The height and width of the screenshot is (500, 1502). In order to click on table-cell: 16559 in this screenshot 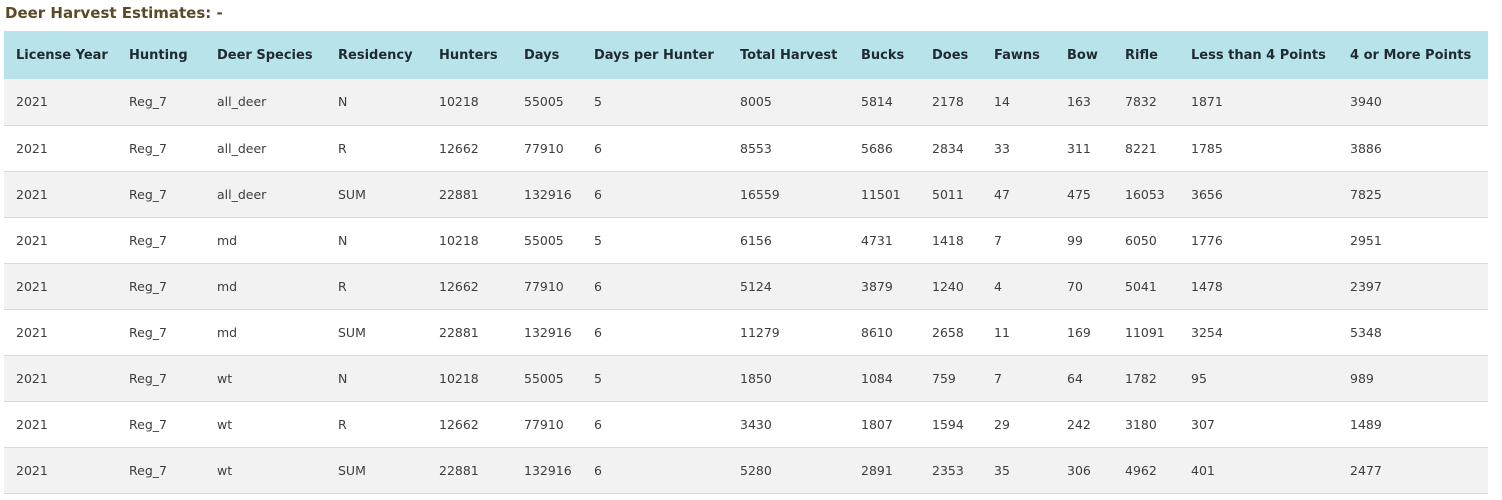, I will do `click(760, 194)`.